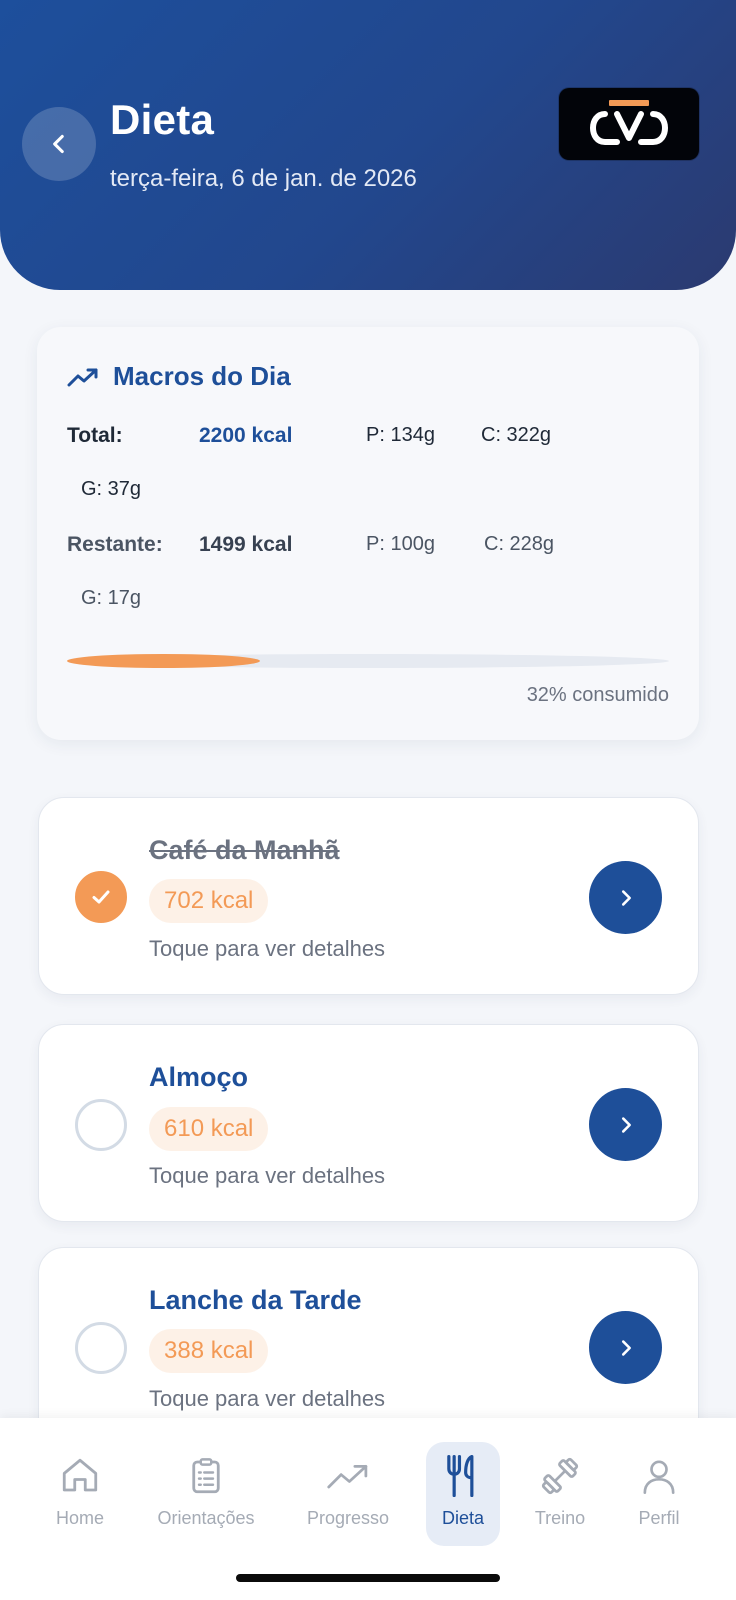 The width and height of the screenshot is (736, 1600). I want to click on remaining-protein: P: 100g, so click(400, 544).